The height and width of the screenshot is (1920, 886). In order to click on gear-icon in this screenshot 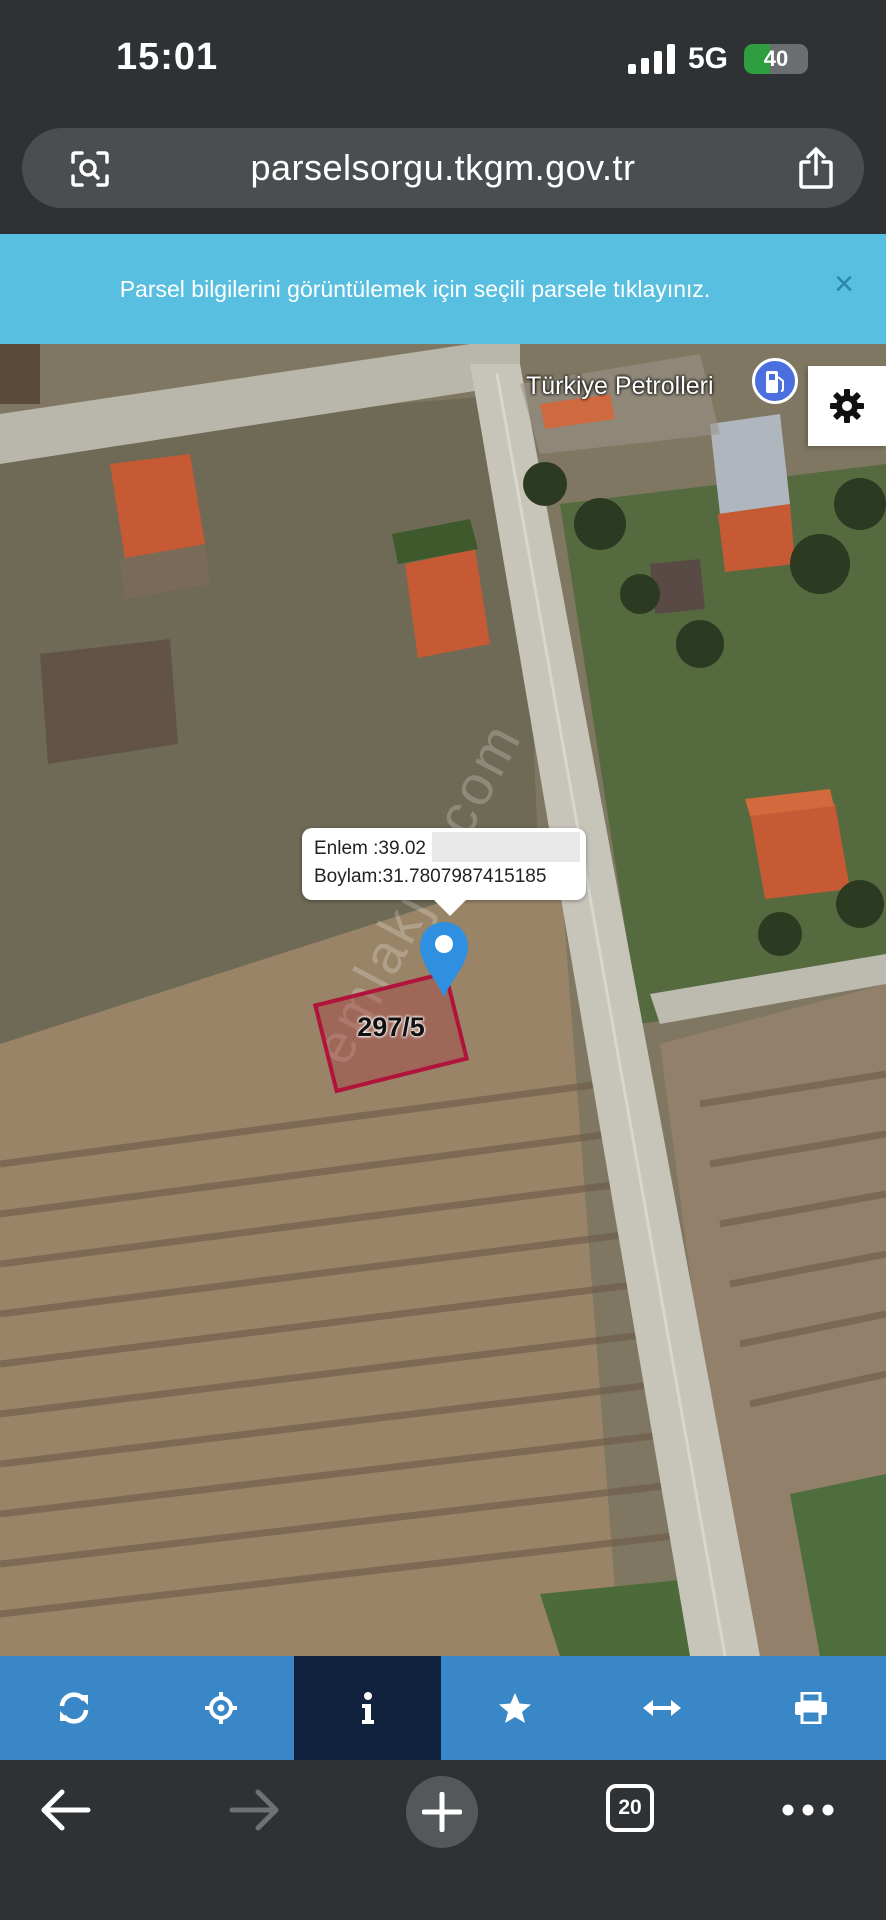, I will do `click(847, 406)`.